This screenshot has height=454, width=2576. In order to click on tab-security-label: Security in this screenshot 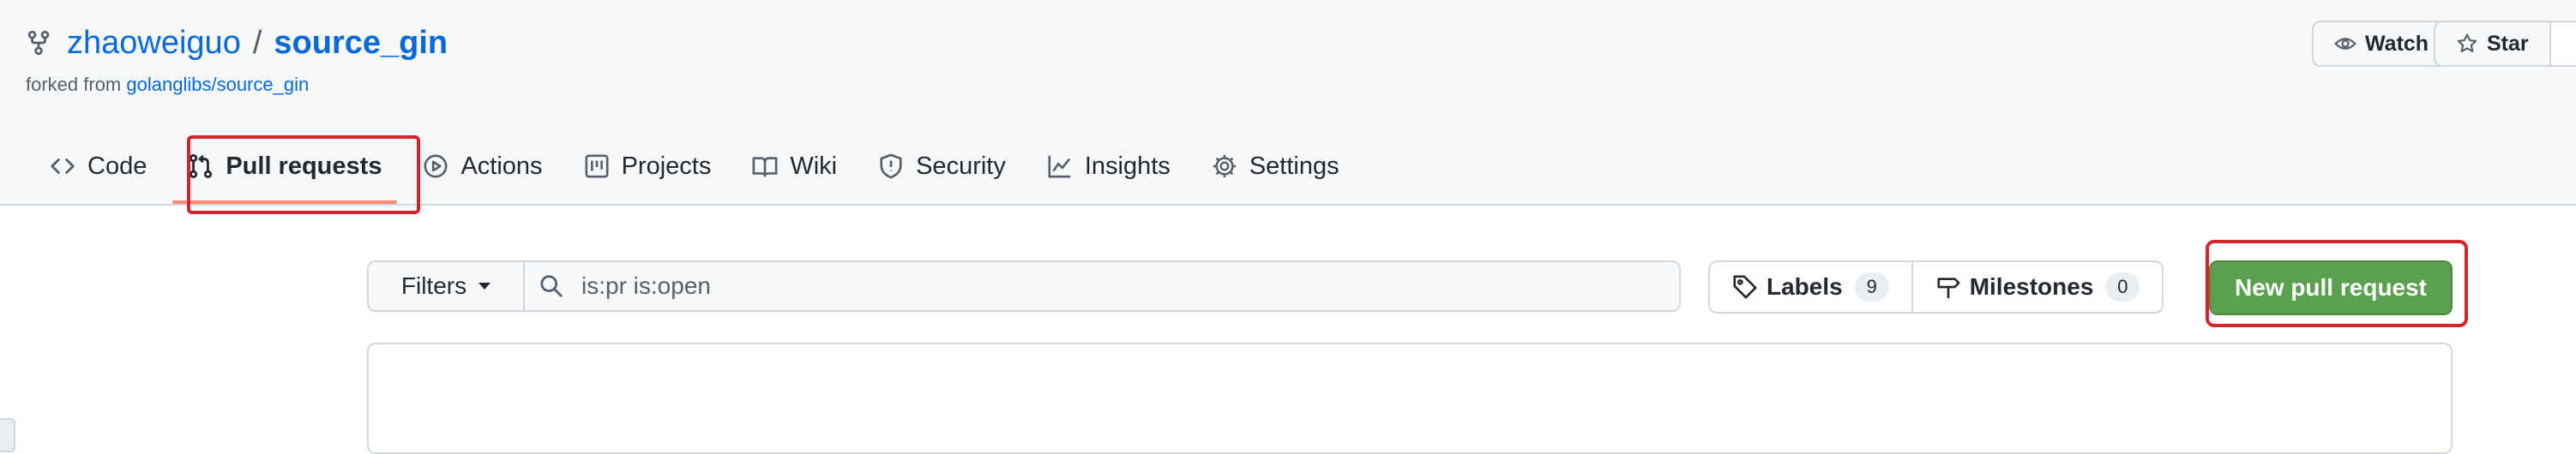, I will do `click(961, 166)`.